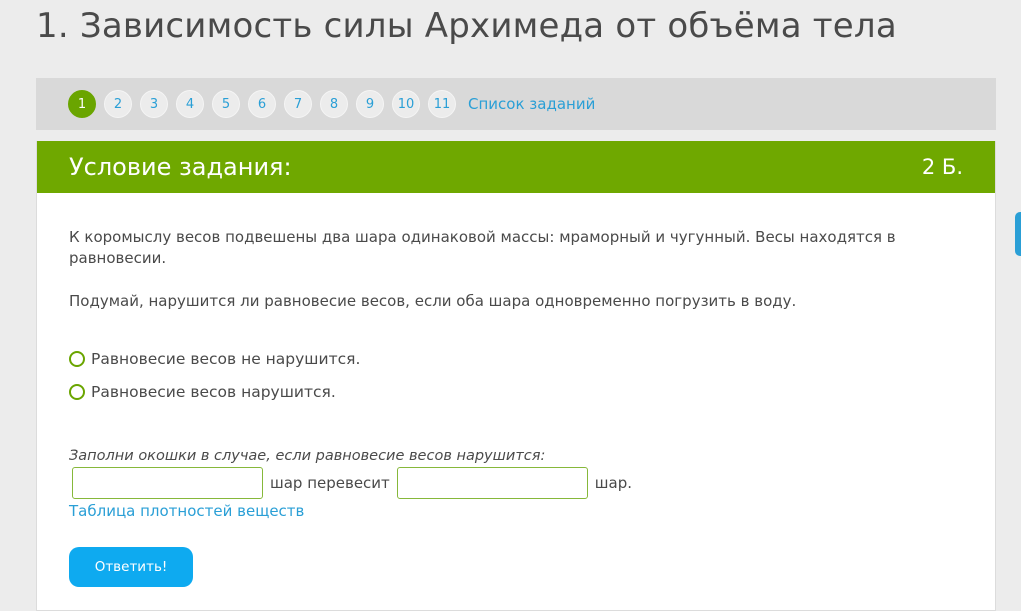 Image resolution: width=1021 pixels, height=611 pixels. I want to click on pager-item-4: 4, so click(190, 104).